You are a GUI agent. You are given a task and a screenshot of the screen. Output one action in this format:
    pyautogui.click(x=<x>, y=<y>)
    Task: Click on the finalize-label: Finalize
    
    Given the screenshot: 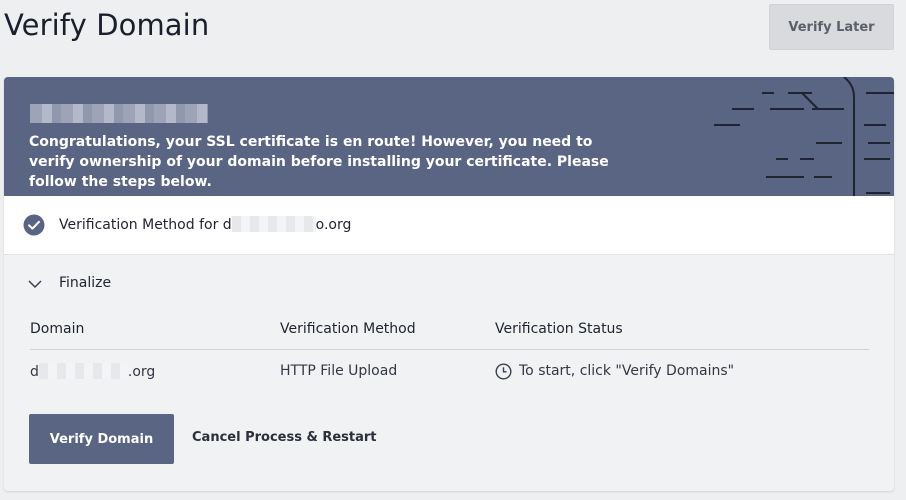 What is the action you would take?
    pyautogui.click(x=85, y=283)
    